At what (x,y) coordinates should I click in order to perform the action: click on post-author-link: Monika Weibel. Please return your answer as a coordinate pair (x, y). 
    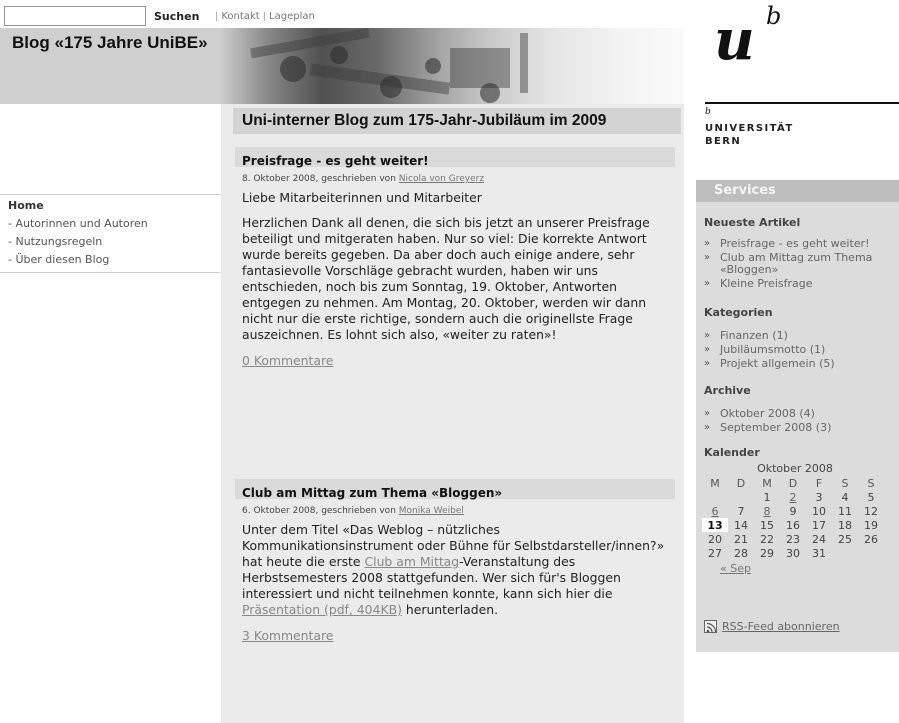
    Looking at the image, I should click on (431, 511).